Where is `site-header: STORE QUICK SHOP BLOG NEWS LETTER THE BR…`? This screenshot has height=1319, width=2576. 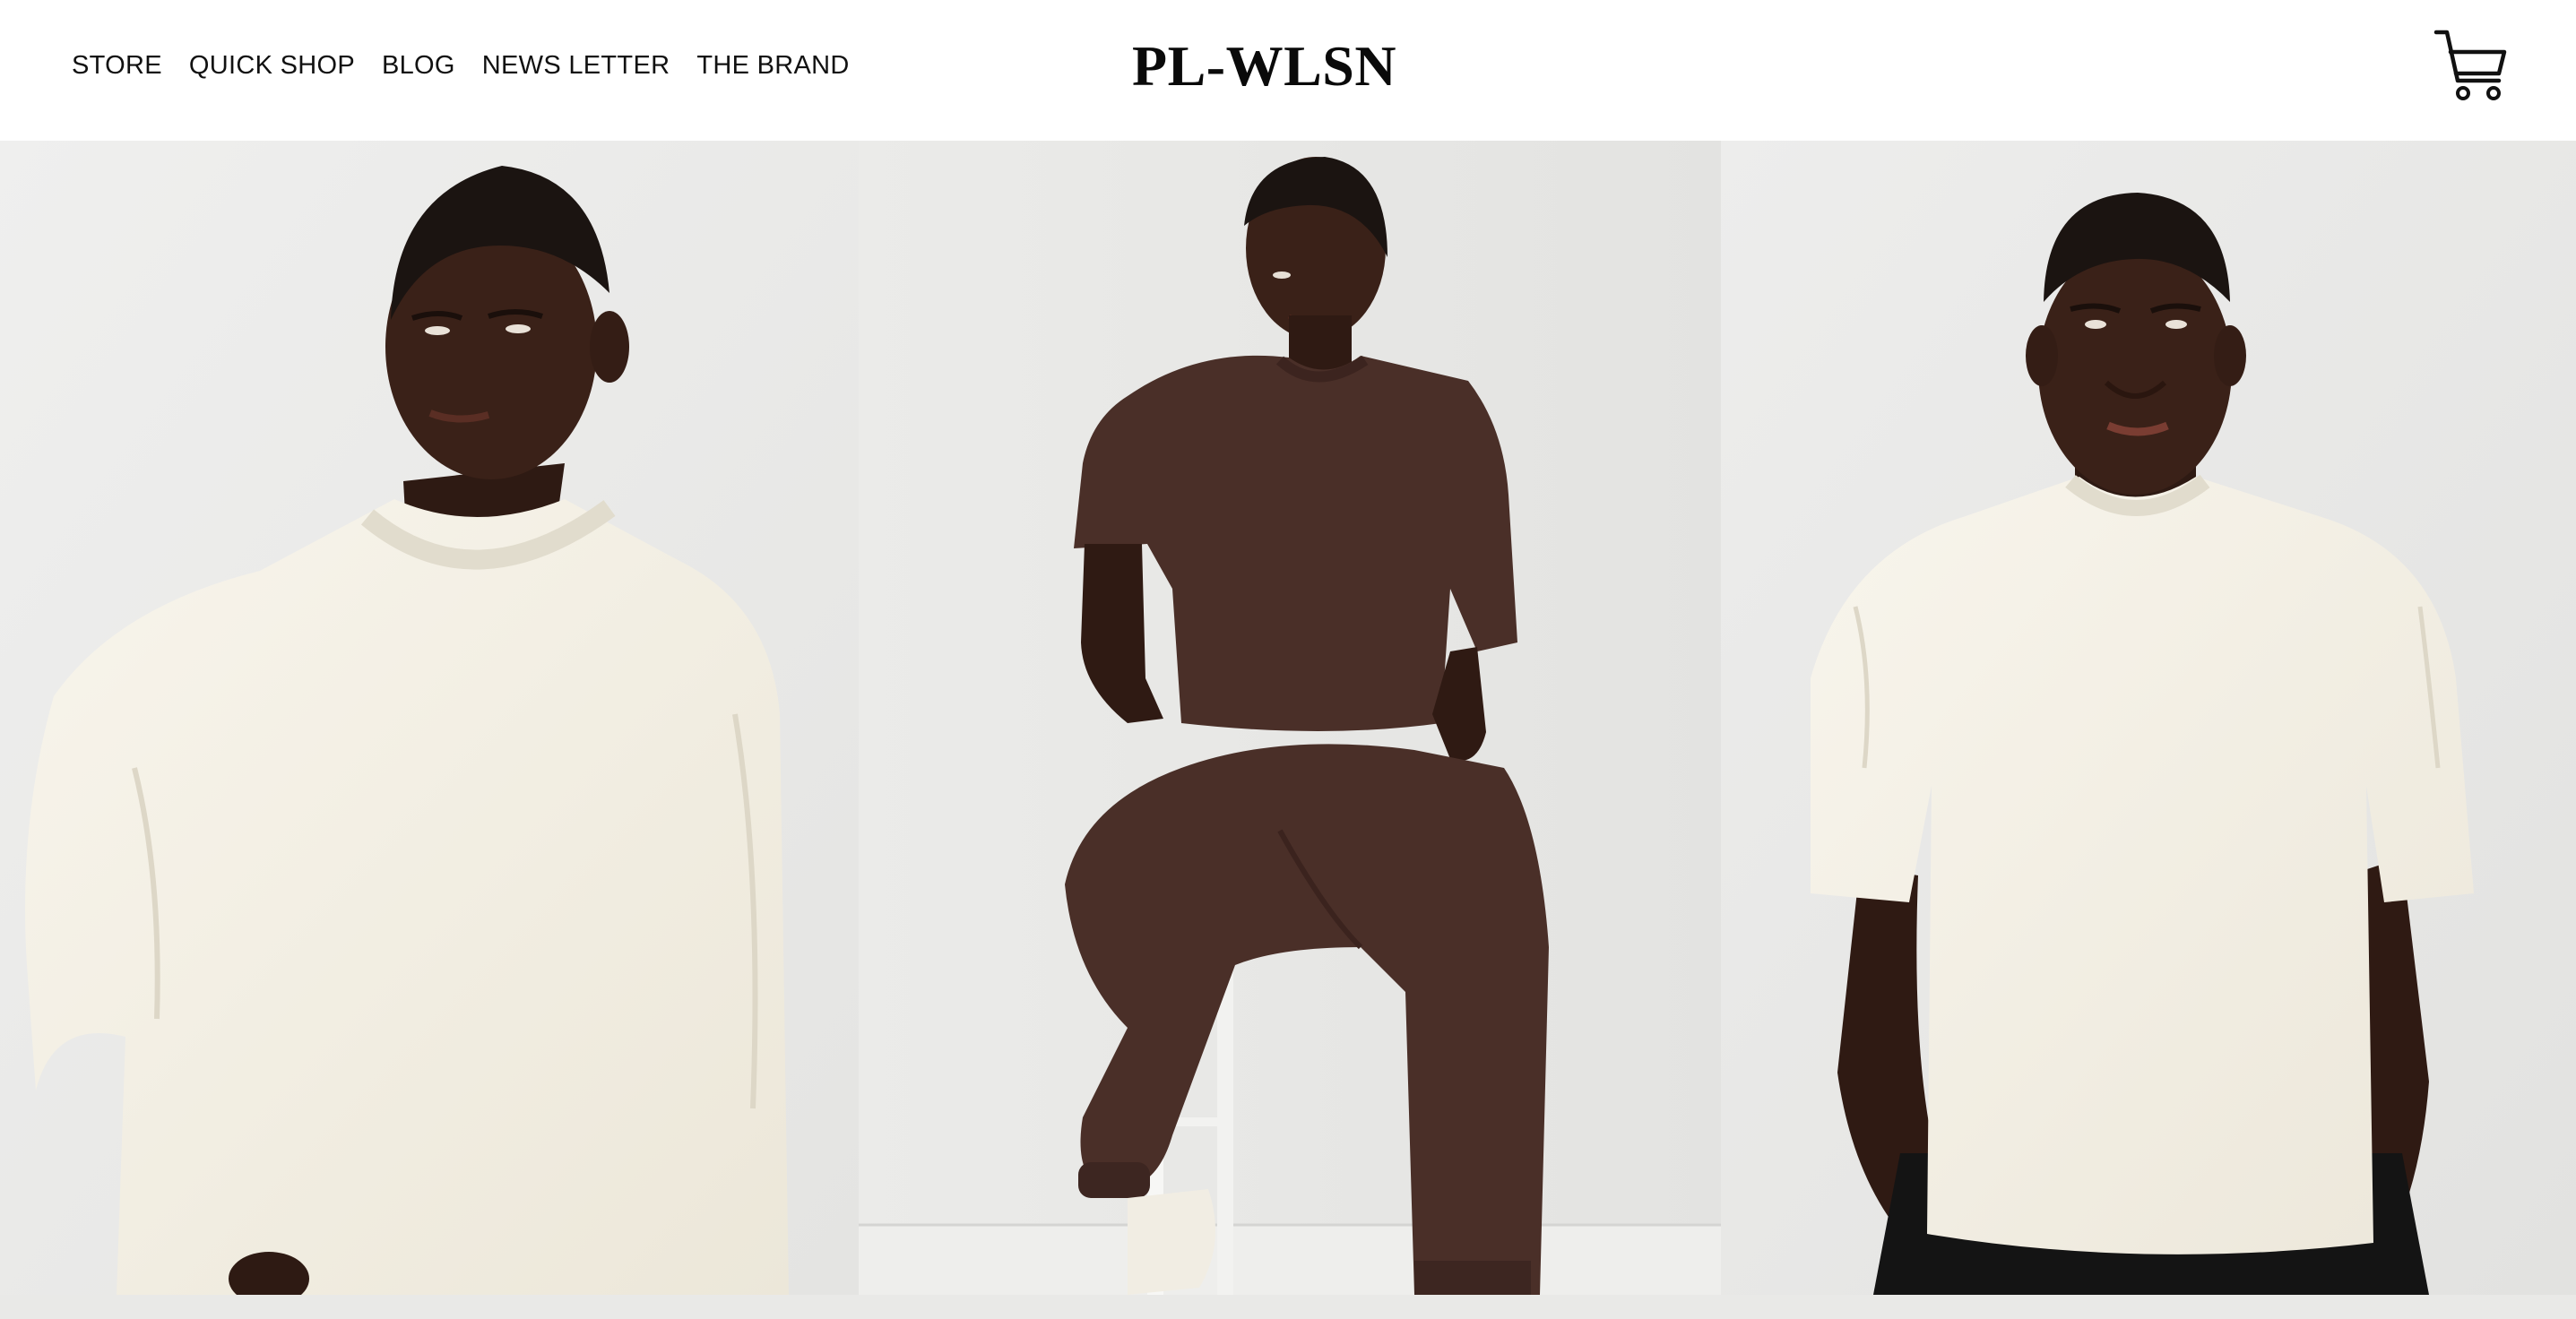 site-header: STORE QUICK SHOP BLOG NEWS LETTER THE BR… is located at coordinates (1288, 70).